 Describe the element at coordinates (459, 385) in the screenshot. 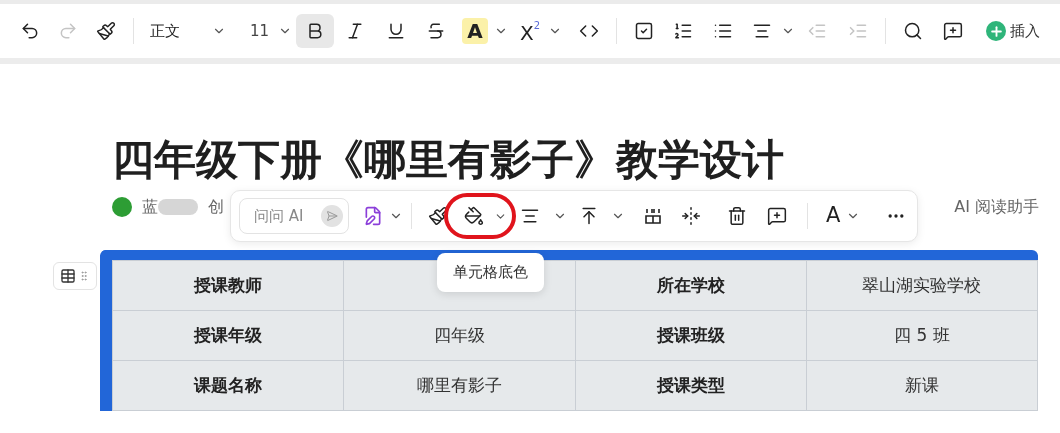

I see `table-cell: 哪里有影子` at that location.